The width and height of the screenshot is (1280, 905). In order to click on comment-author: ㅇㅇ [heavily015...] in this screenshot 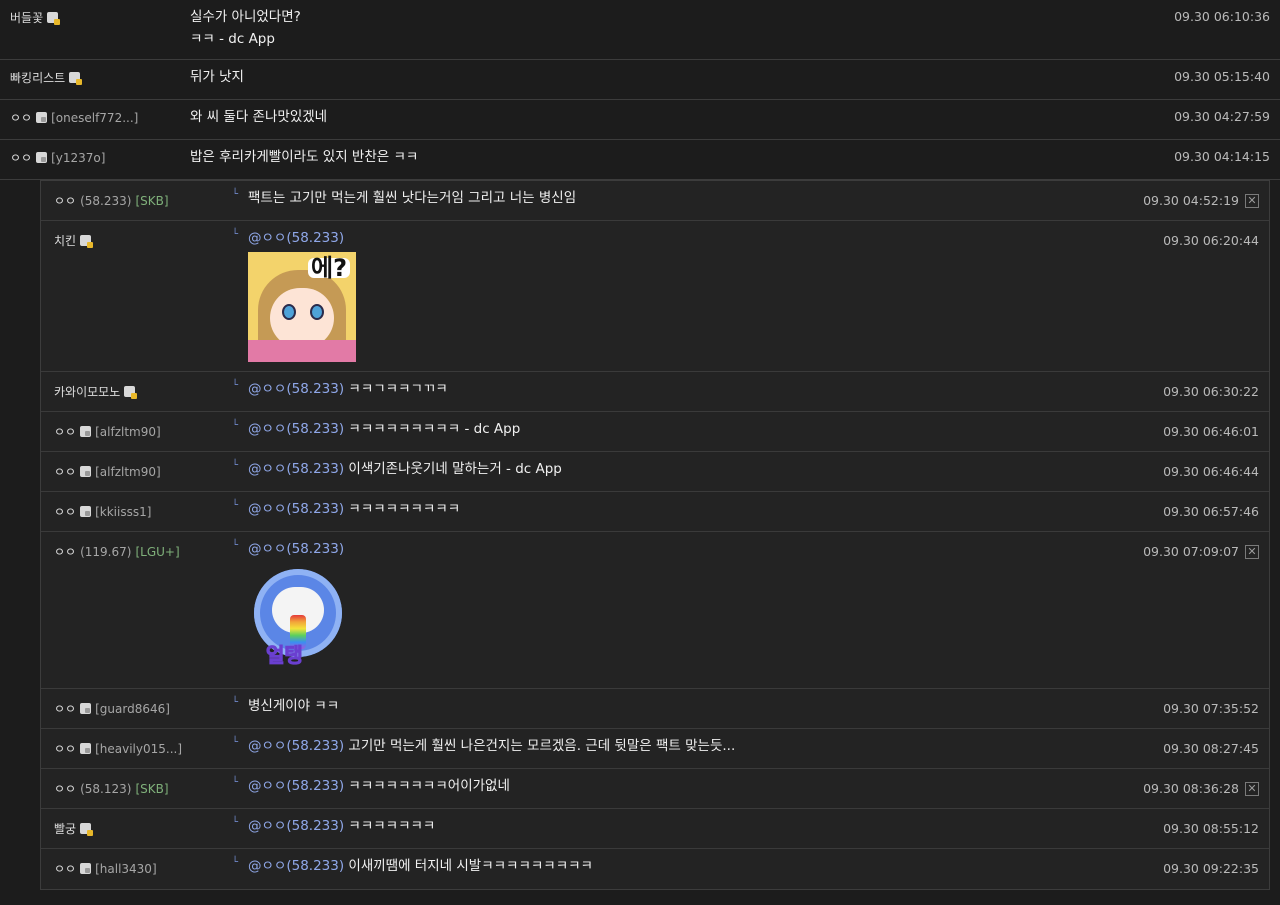, I will do `click(128, 748)`.